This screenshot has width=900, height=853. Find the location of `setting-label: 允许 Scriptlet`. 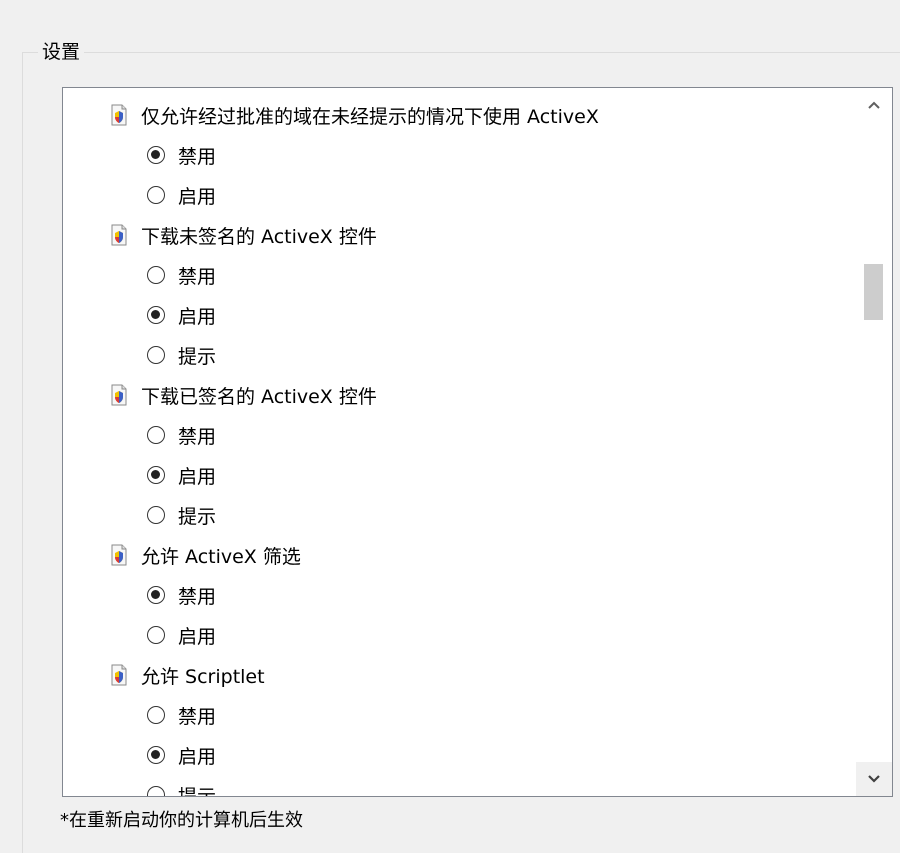

setting-label: 允许 Scriptlet is located at coordinates (203, 676).